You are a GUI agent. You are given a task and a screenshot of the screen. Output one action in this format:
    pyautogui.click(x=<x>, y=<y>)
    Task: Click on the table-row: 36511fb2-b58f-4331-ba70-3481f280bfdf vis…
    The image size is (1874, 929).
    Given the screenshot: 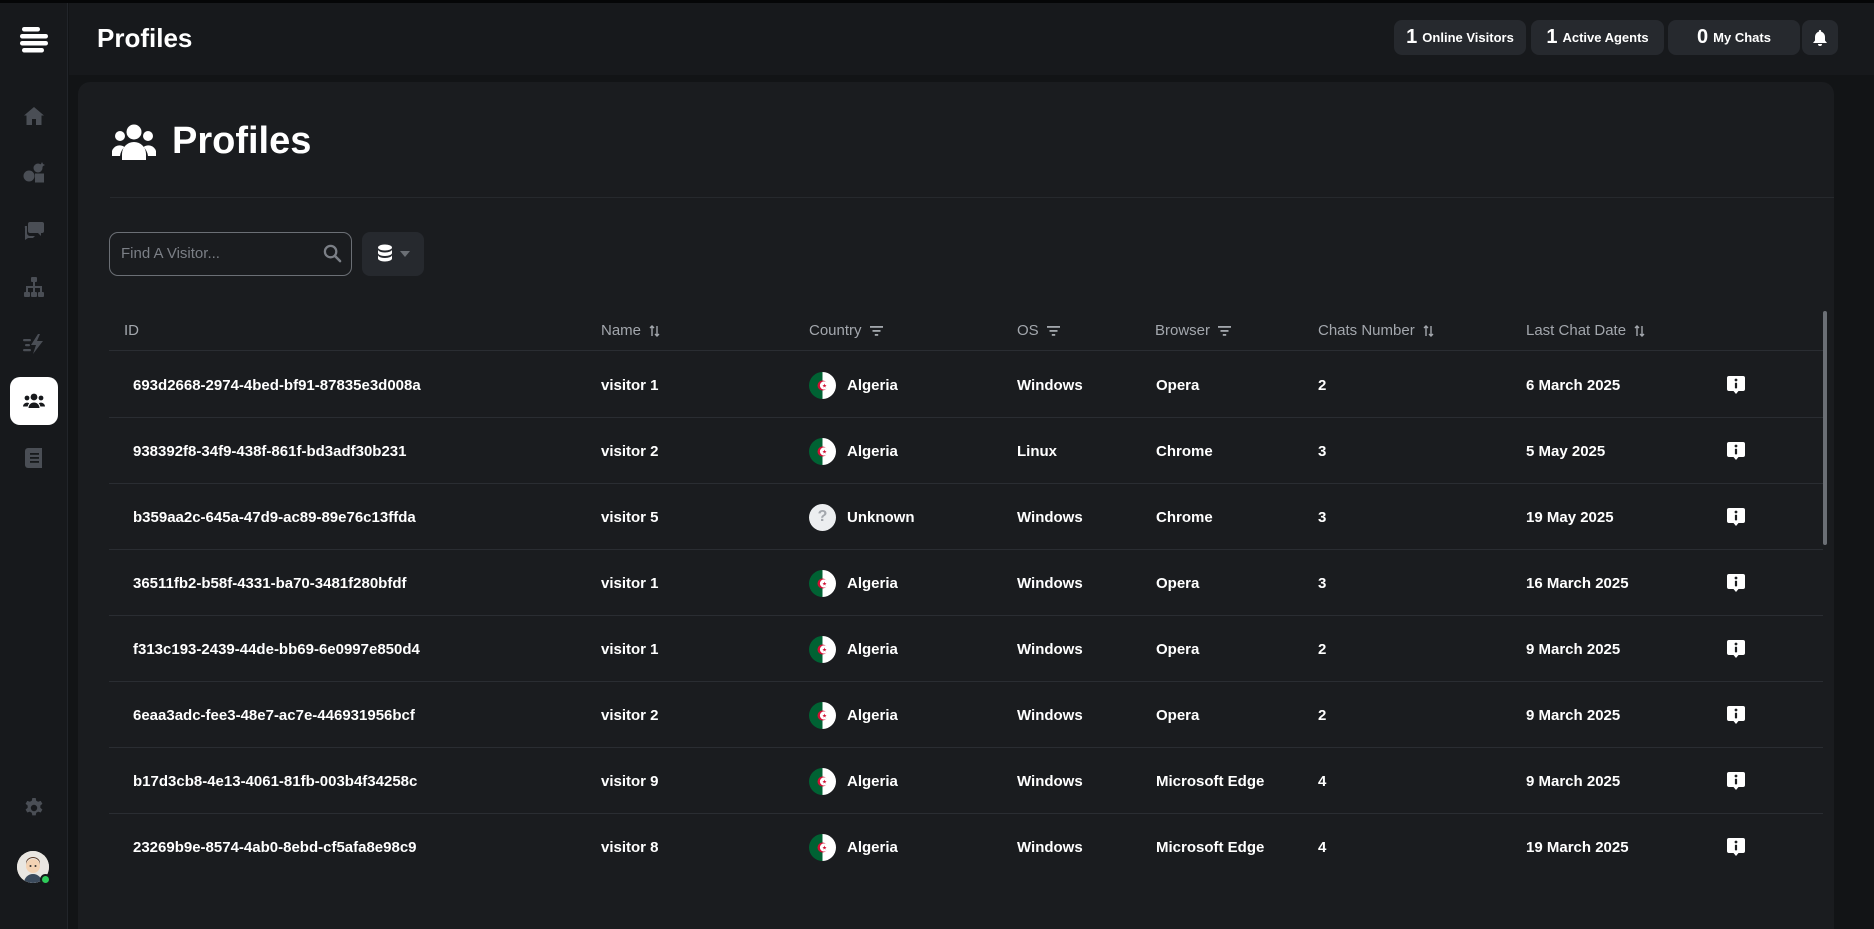 What is the action you would take?
    pyautogui.click(x=966, y=583)
    